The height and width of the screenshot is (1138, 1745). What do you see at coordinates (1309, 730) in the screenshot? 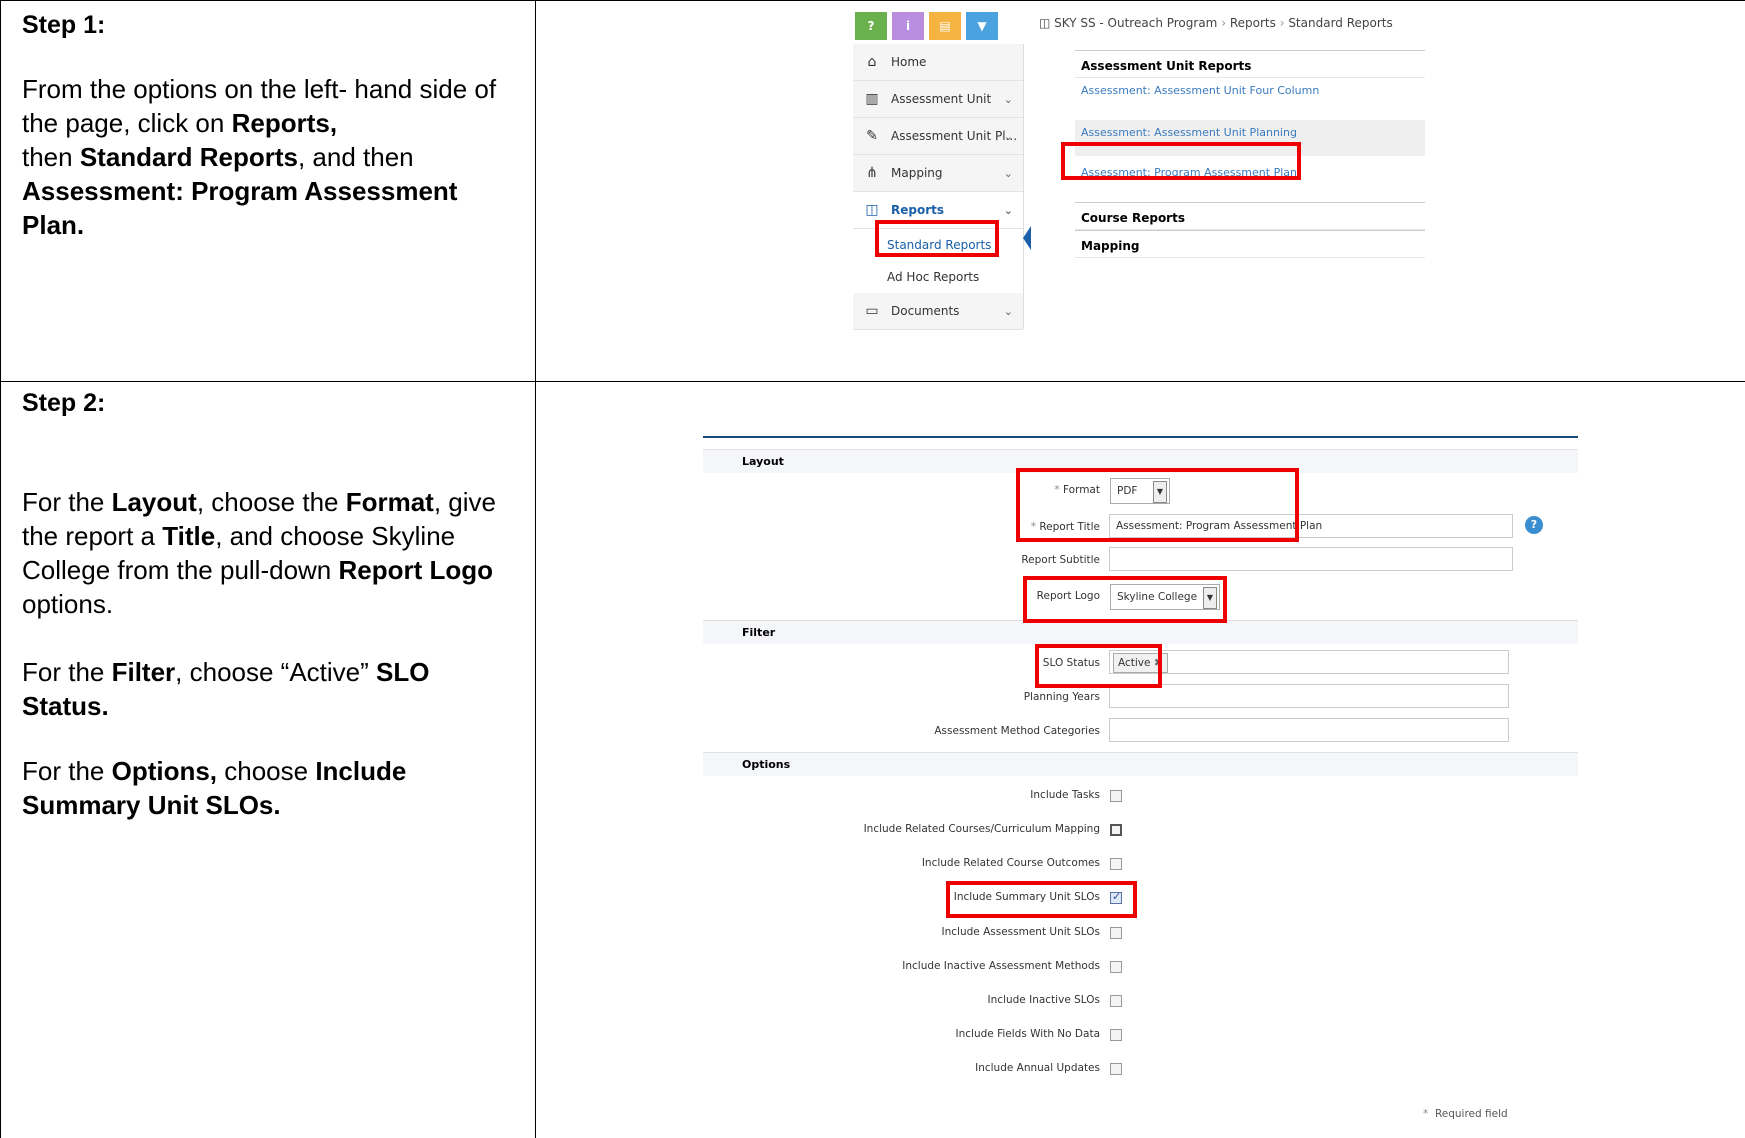
I see `method-categories-input` at bounding box center [1309, 730].